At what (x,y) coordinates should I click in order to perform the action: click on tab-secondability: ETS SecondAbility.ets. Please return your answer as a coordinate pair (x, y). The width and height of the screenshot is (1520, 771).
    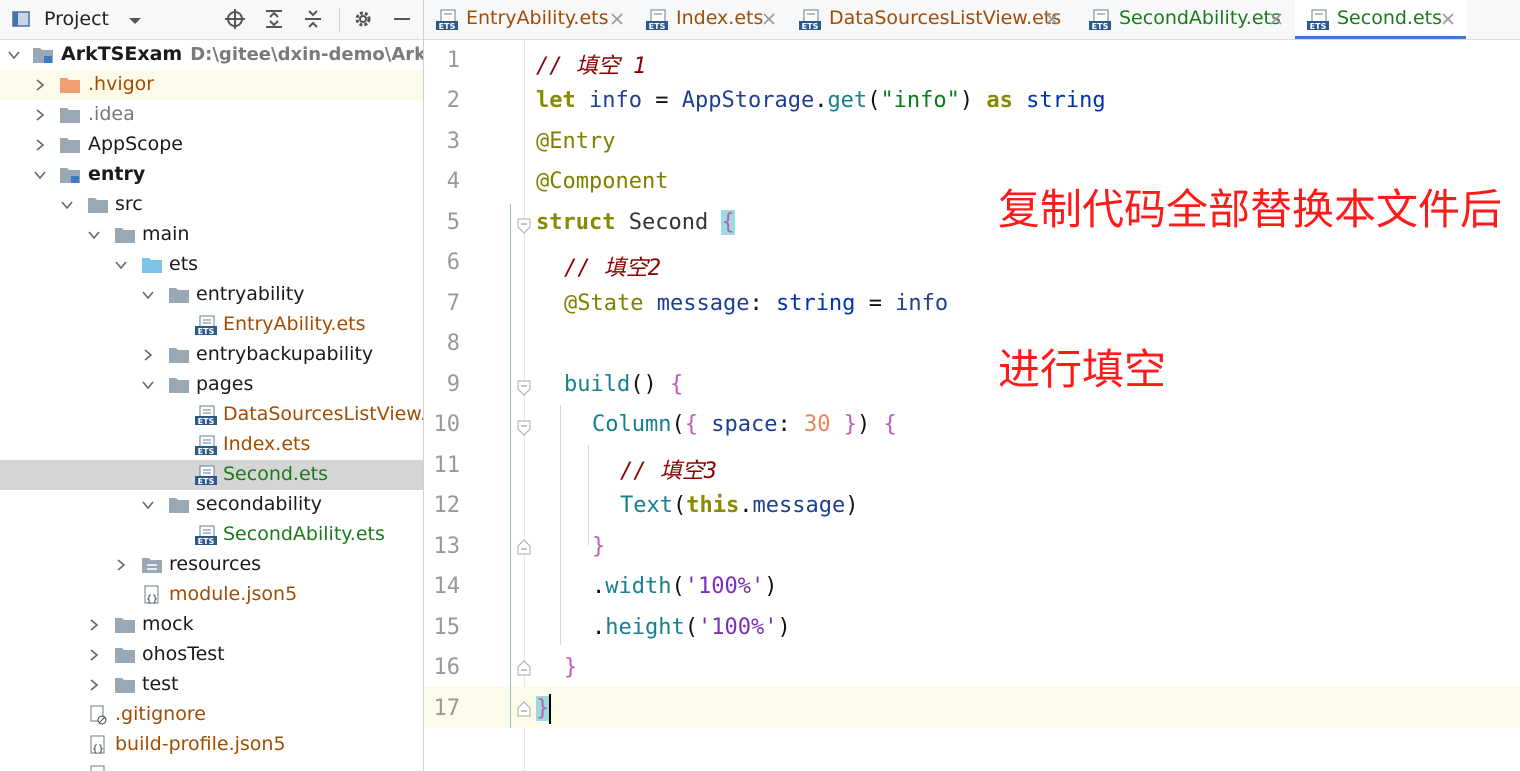
    Looking at the image, I should click on (1186, 19).